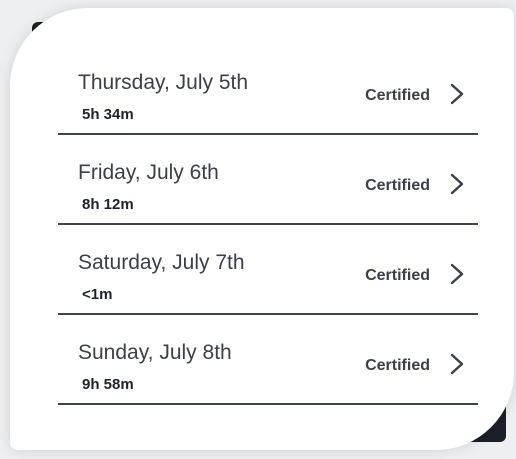 The width and height of the screenshot is (516, 459). Describe the element at coordinates (97, 294) in the screenshot. I see `day-duration: <1m` at that location.